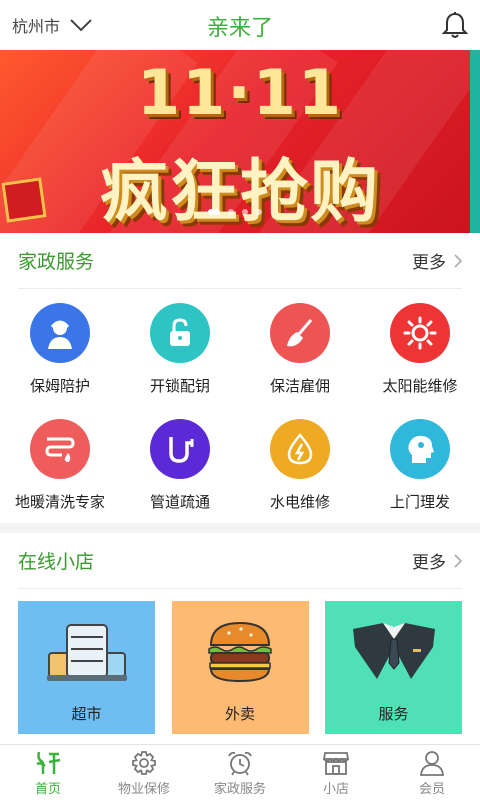 This screenshot has width=480, height=800. What do you see at coordinates (475, 141) in the screenshot?
I see `next-slide-edge` at bounding box center [475, 141].